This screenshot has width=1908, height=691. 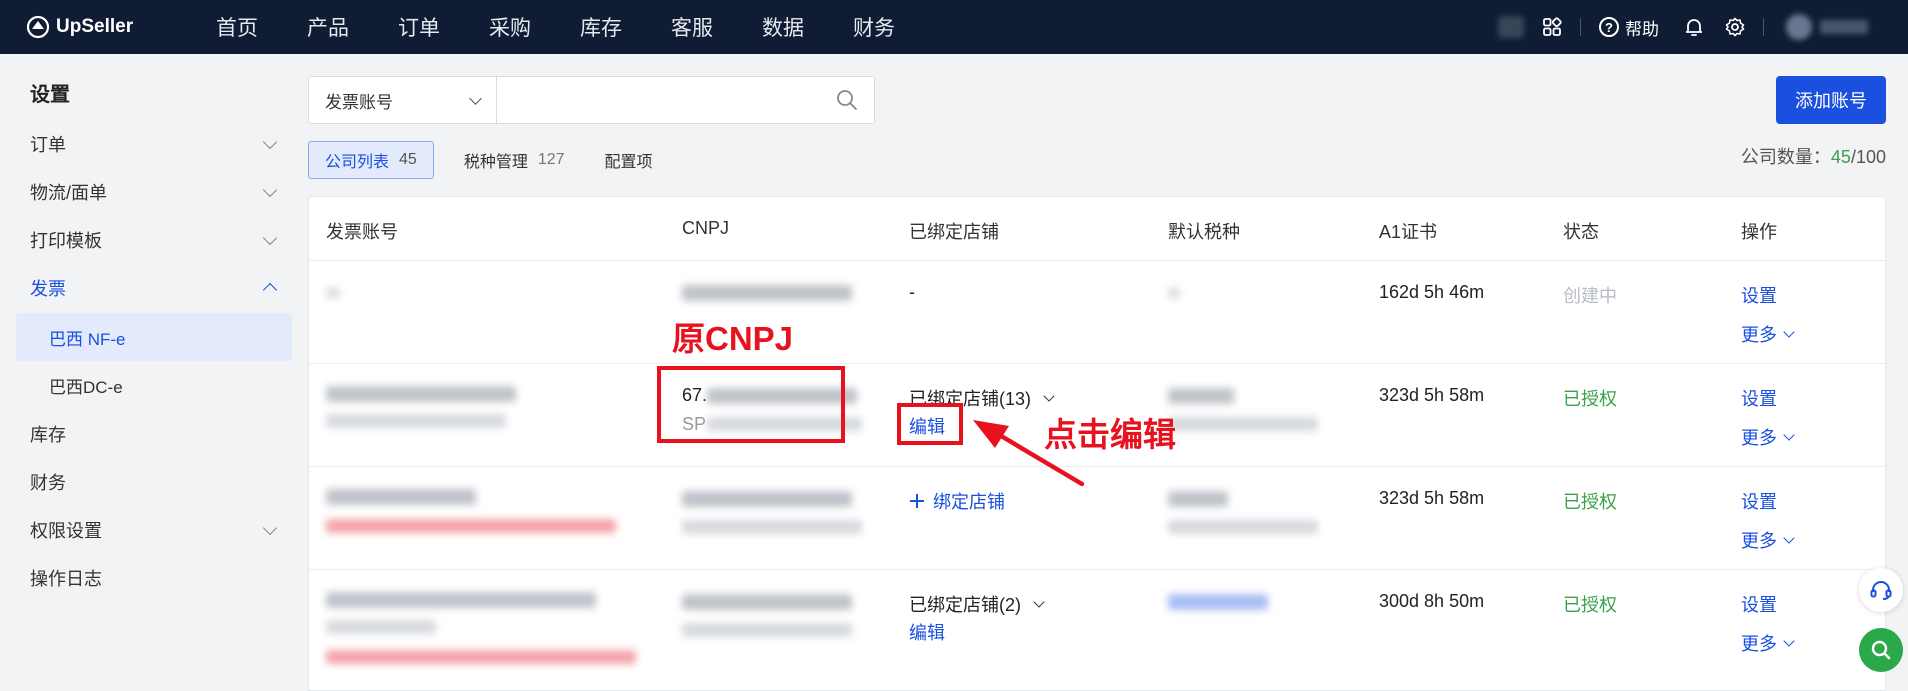 What do you see at coordinates (1581, 232) in the screenshot?
I see `col-header-status: 状态` at bounding box center [1581, 232].